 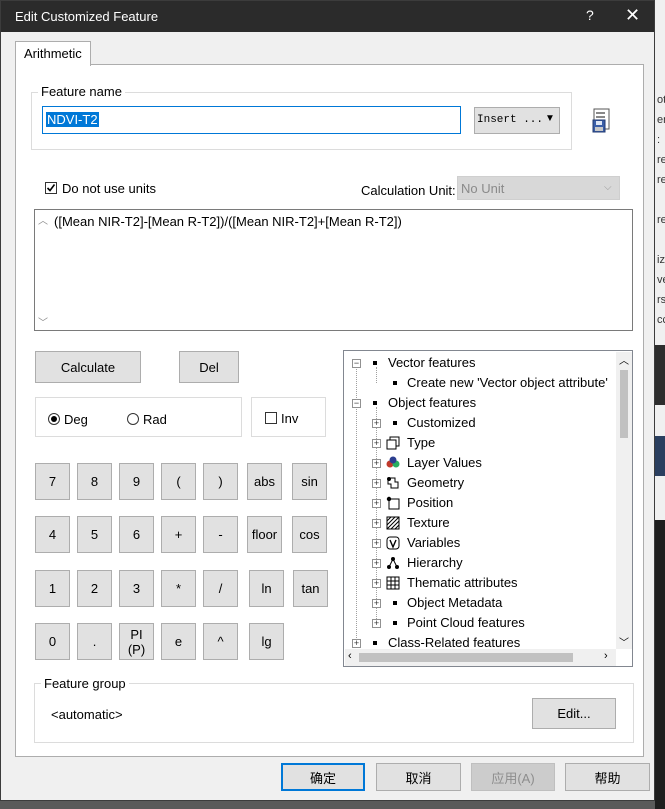 I want to click on help-button: 帮助, so click(x=607, y=777).